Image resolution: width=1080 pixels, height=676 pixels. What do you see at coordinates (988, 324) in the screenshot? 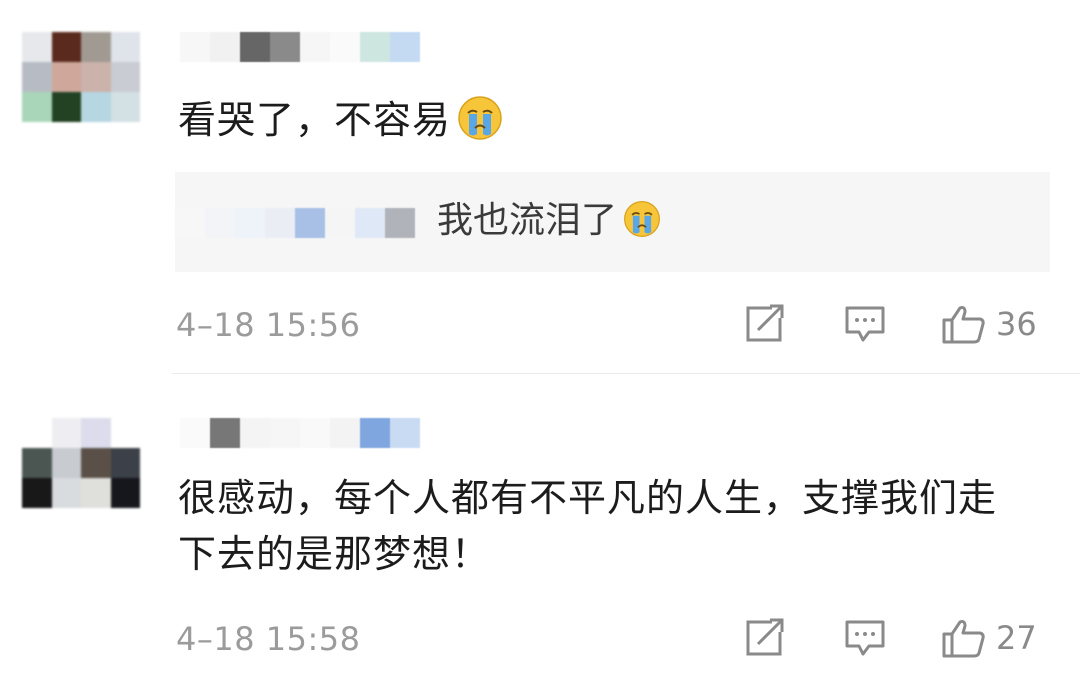
I see `like-button: 36` at bounding box center [988, 324].